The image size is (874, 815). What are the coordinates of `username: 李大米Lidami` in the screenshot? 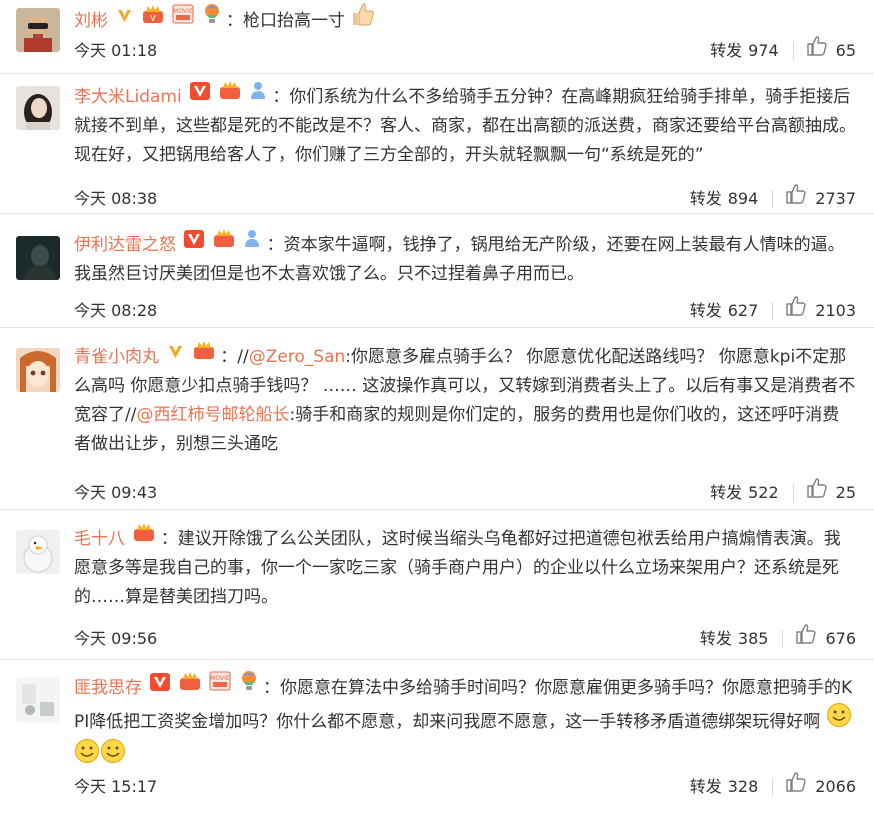 It's located at (128, 97).